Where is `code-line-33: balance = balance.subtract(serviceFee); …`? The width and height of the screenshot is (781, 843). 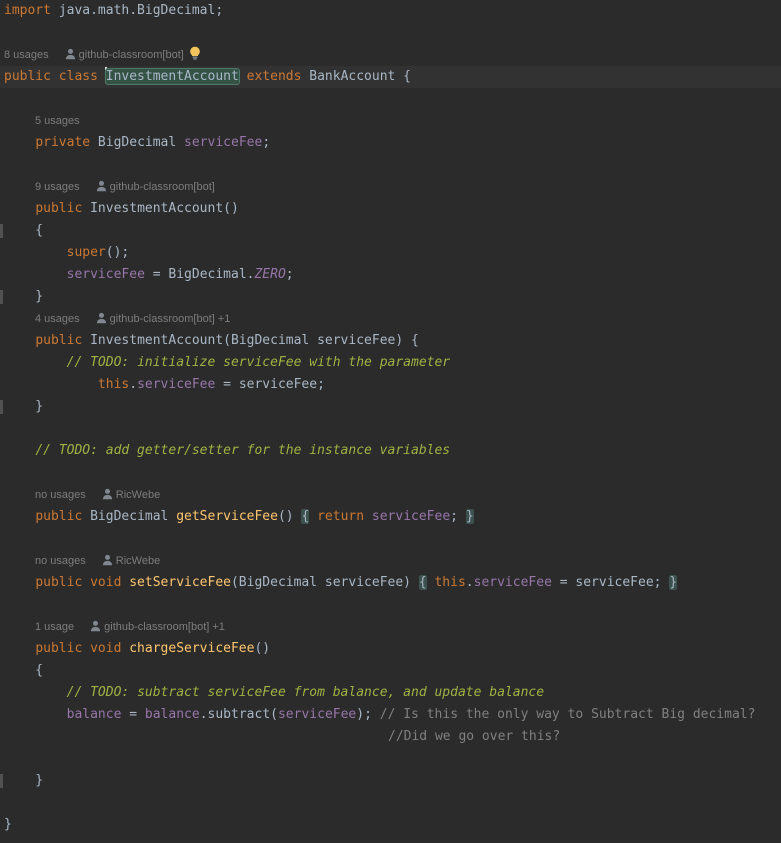 code-line-33: balance = balance.subtract(serviceFee); … is located at coordinates (390, 715).